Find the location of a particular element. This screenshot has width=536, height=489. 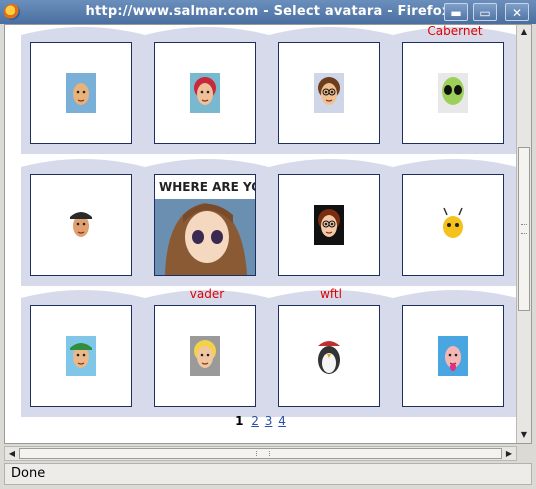

glasses-man-avatar-icon is located at coordinates (329, 93).